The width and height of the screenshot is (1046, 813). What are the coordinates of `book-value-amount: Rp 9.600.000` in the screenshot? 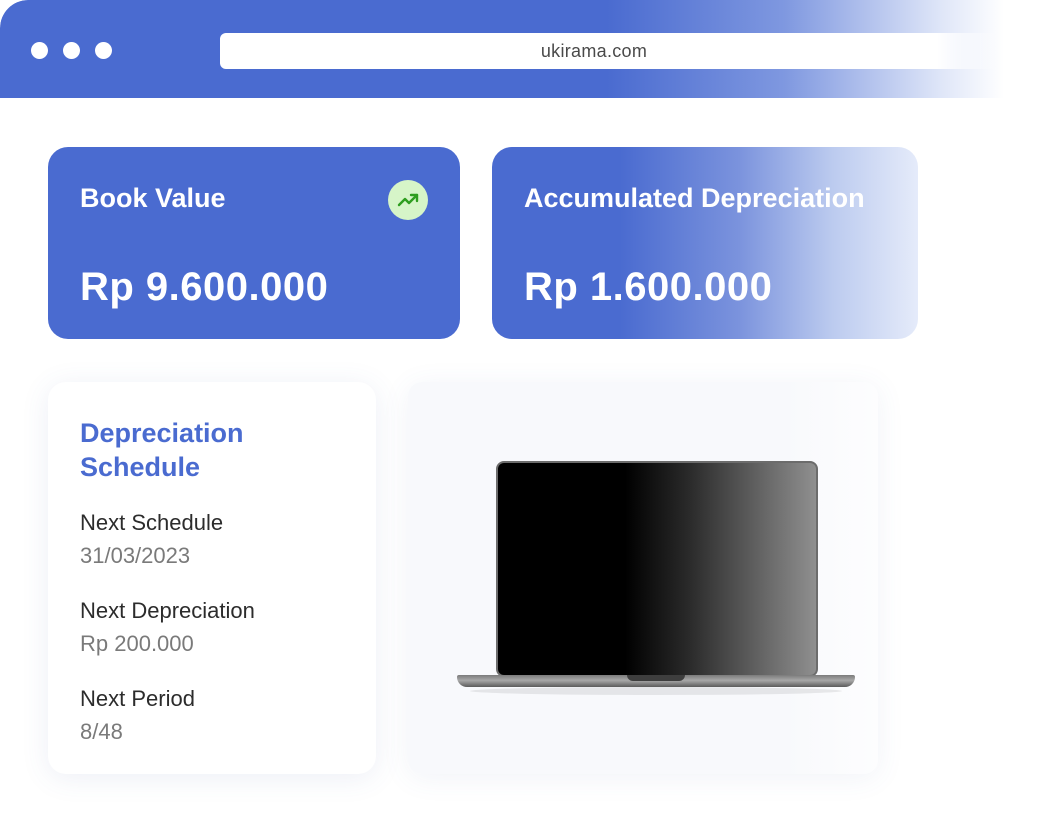 It's located at (204, 287).